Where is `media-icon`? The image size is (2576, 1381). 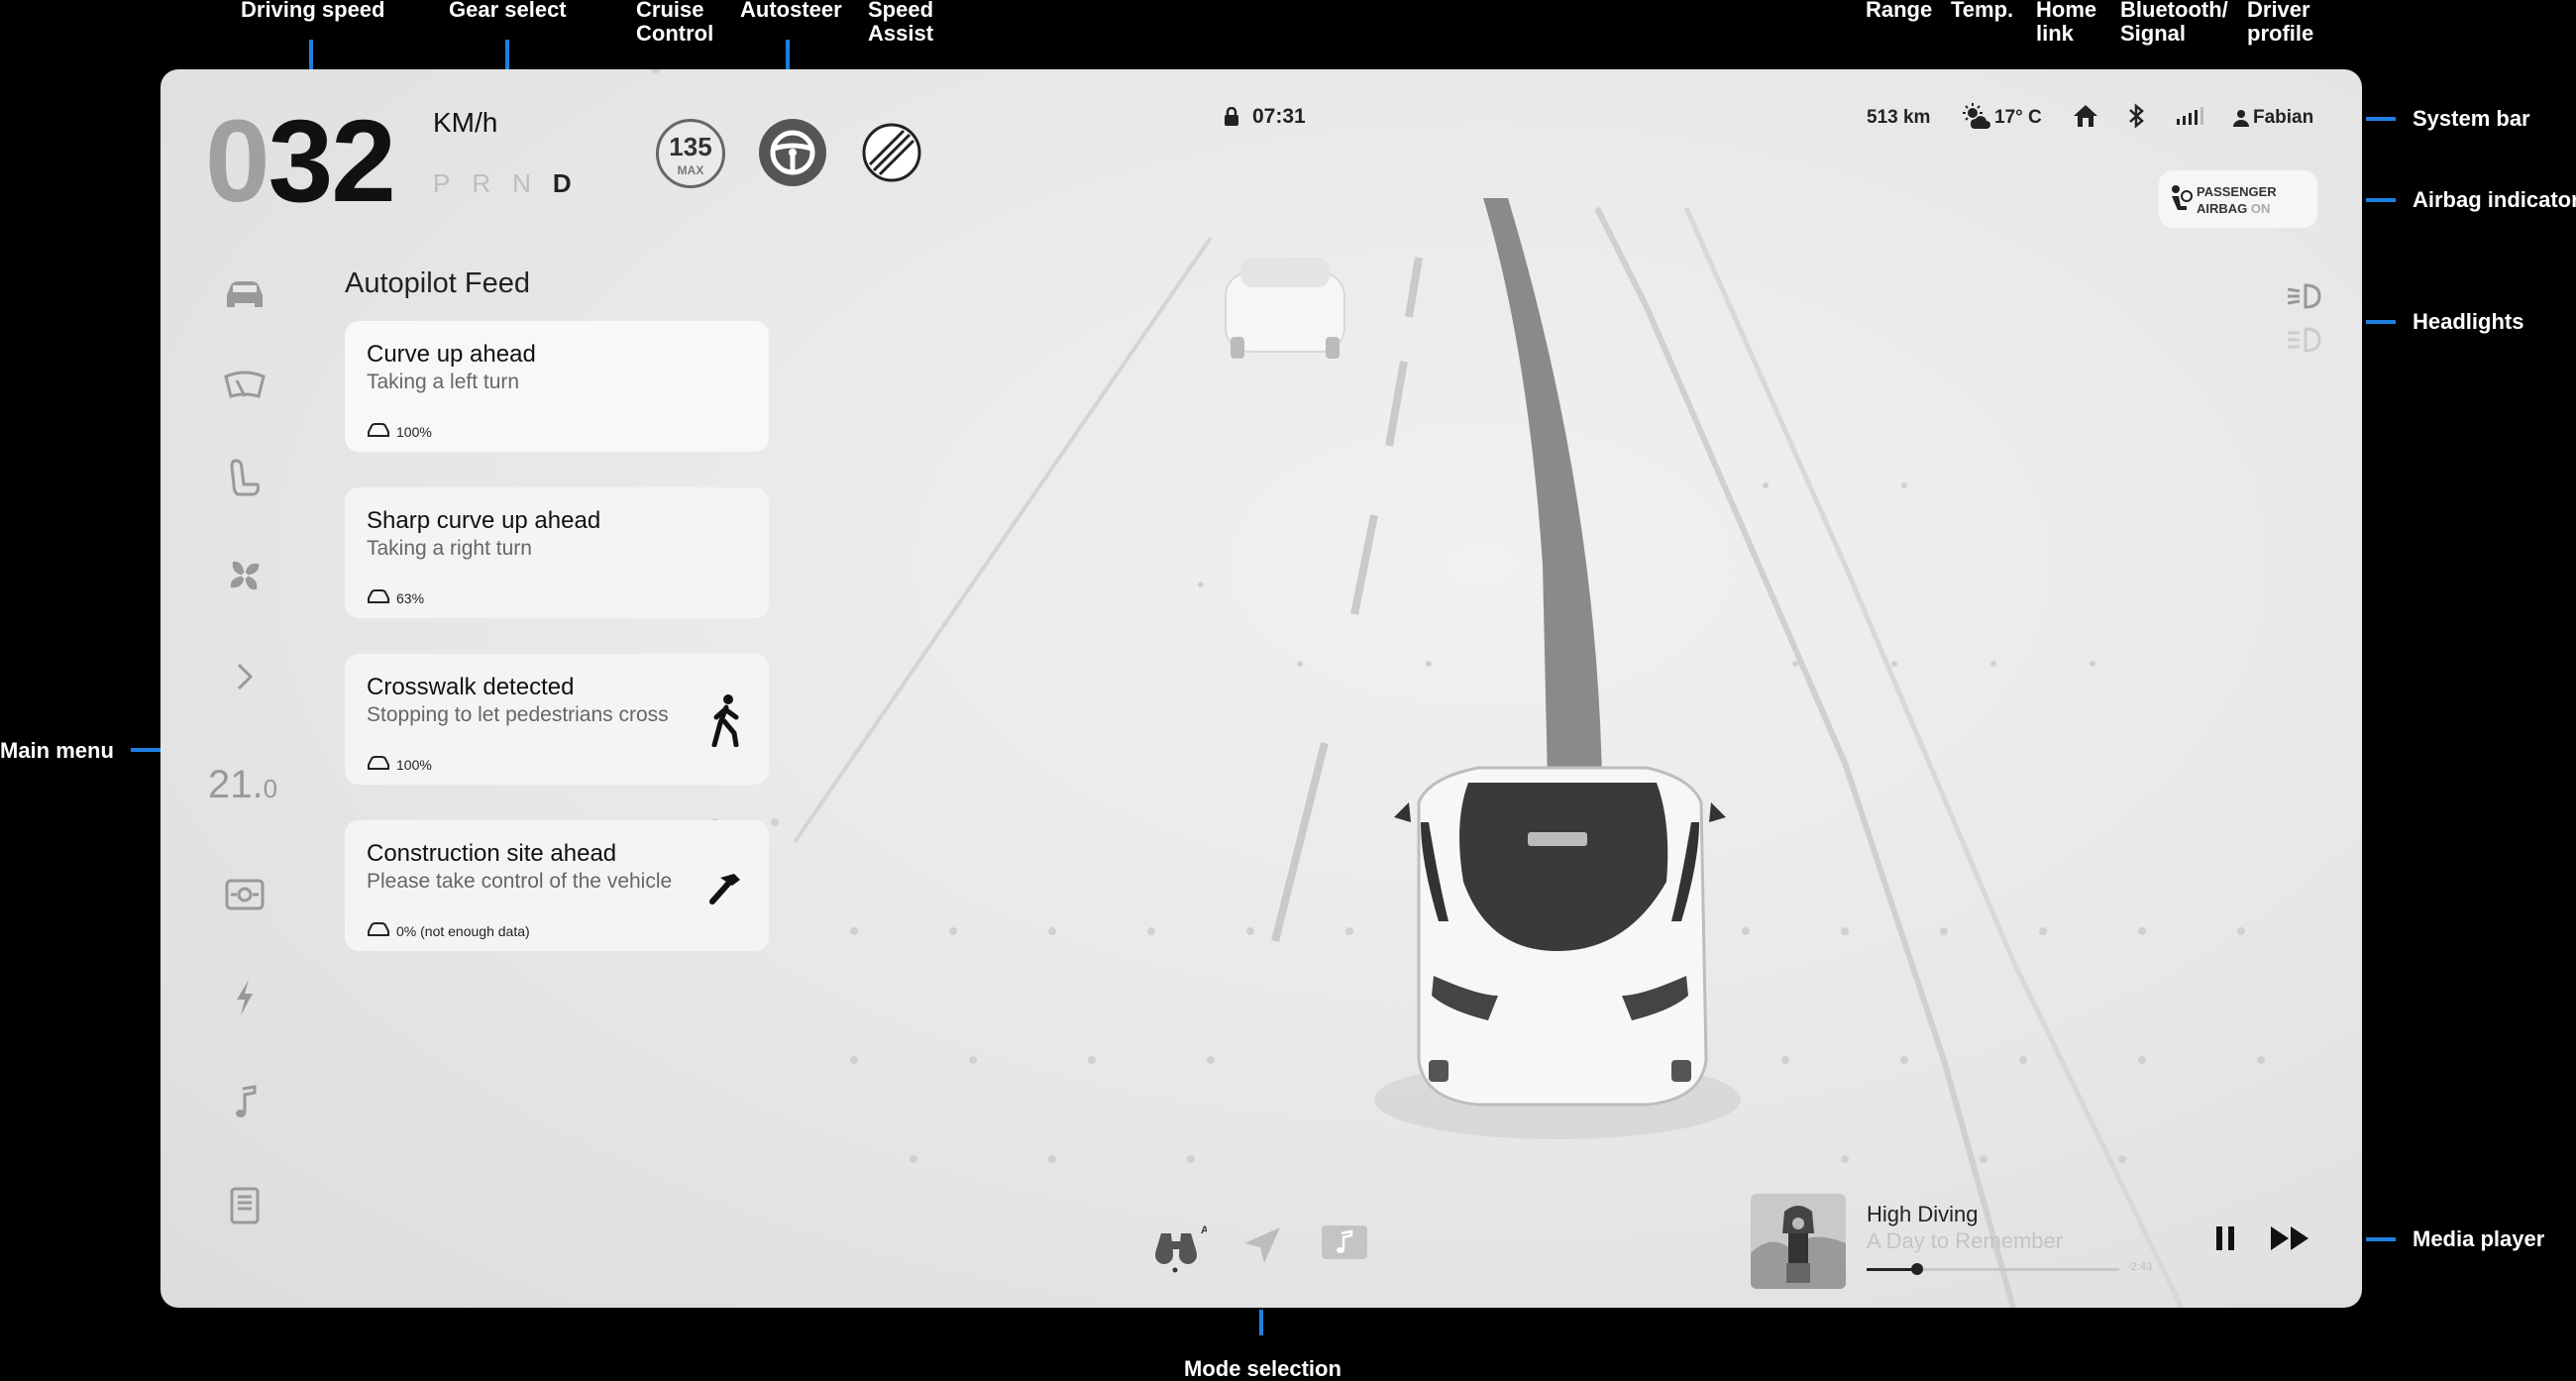 media-icon is located at coordinates (1344, 1246).